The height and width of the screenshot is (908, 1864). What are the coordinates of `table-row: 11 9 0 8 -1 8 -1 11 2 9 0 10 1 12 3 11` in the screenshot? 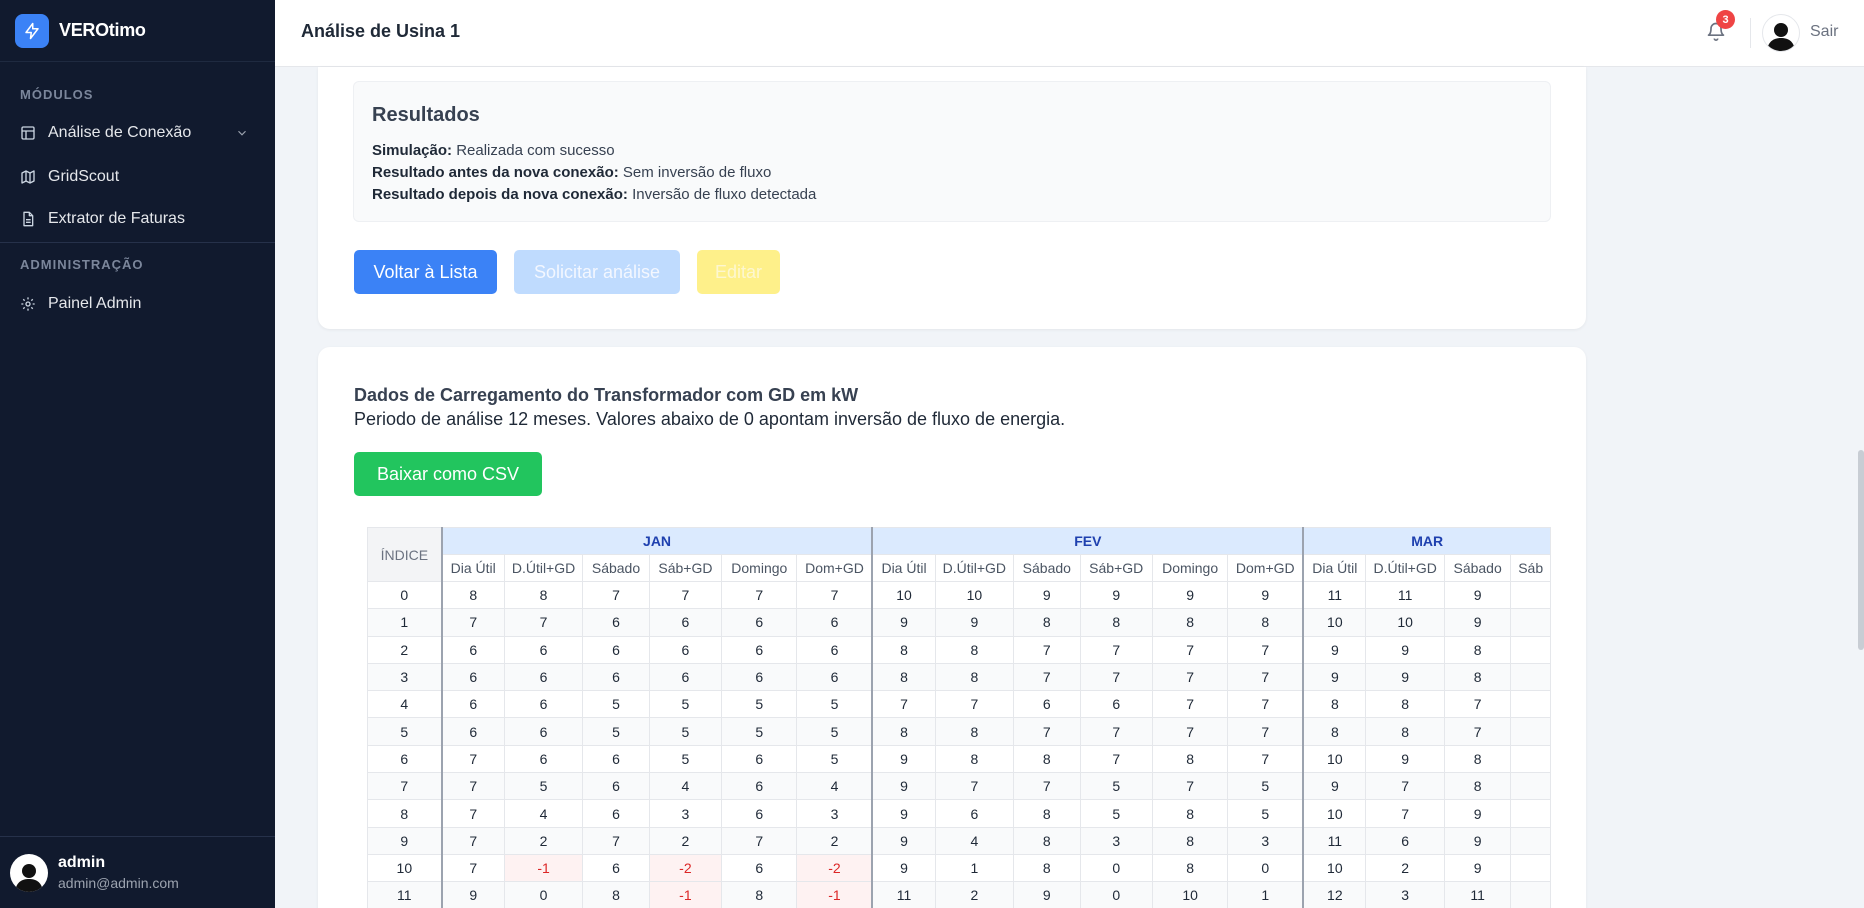 It's located at (959, 894).